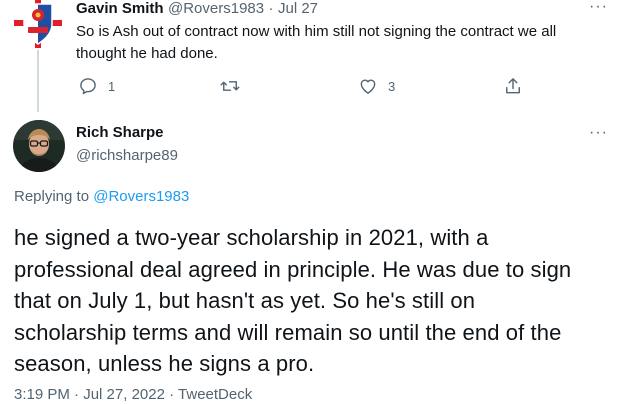 Image resolution: width=637 pixels, height=404 pixels. I want to click on replying-to-link: @Rovers1983, so click(141, 196).